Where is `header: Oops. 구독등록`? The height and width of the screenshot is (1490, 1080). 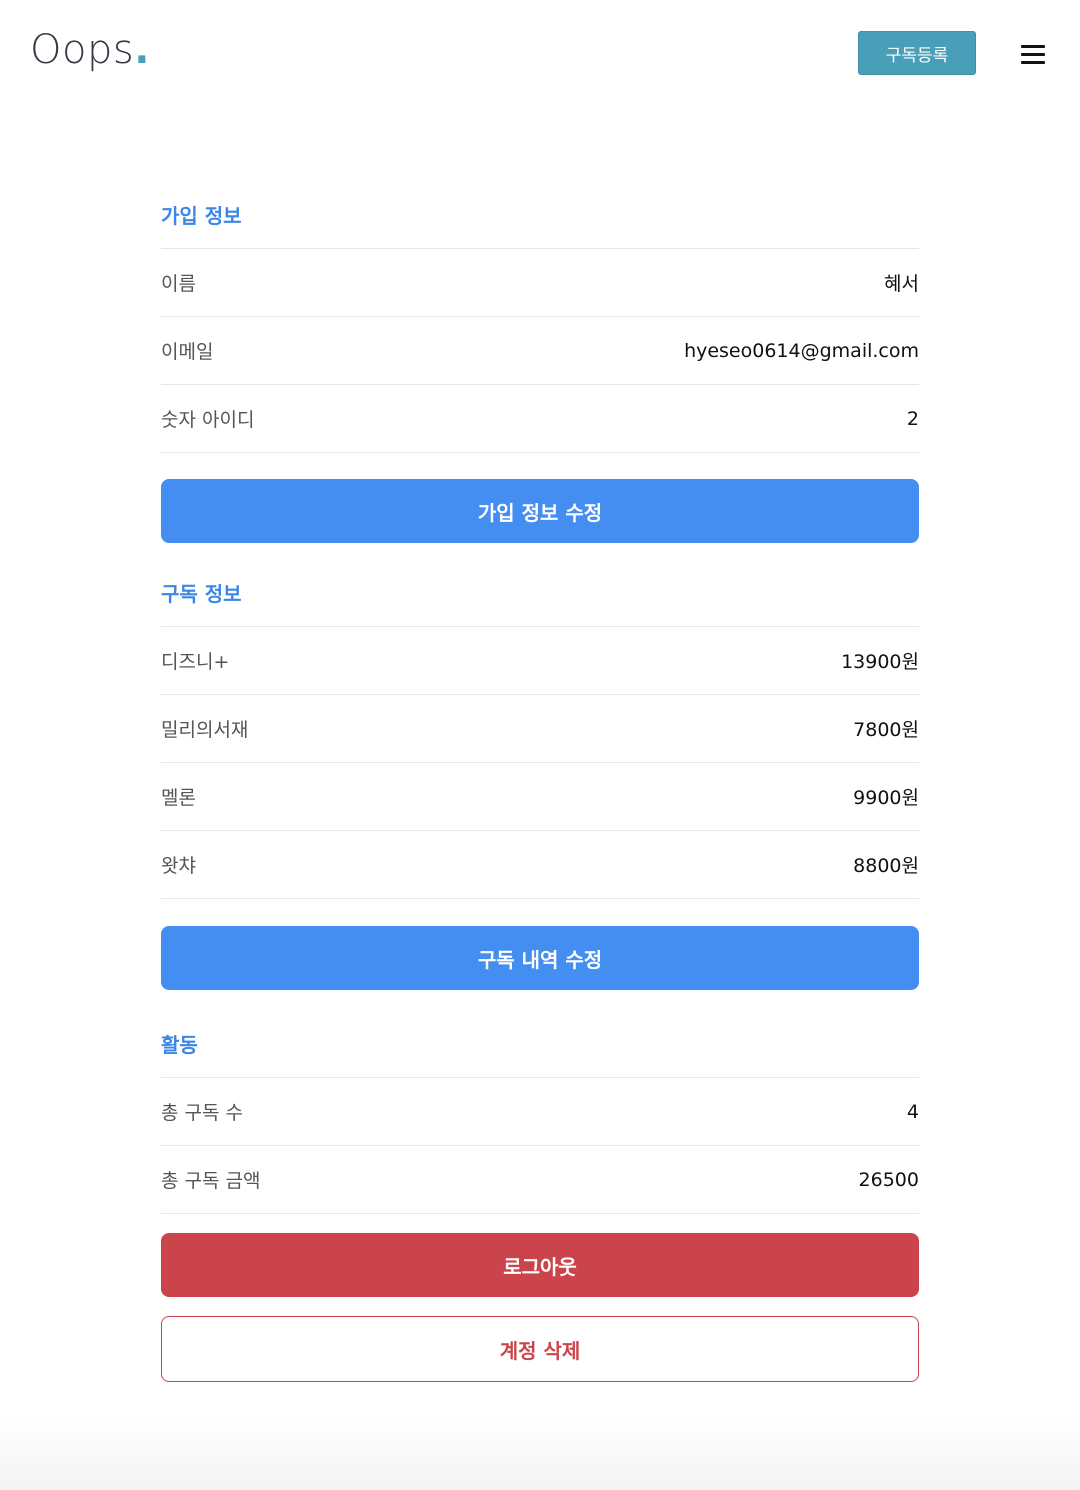
header: Oops. 구독등록 is located at coordinates (540, 50).